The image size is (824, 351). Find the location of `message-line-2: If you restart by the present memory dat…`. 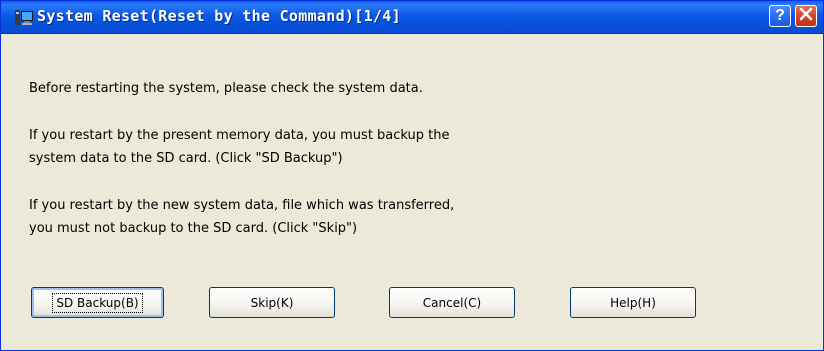

message-line-2: If you restart by the present memory dat… is located at coordinates (239, 135).